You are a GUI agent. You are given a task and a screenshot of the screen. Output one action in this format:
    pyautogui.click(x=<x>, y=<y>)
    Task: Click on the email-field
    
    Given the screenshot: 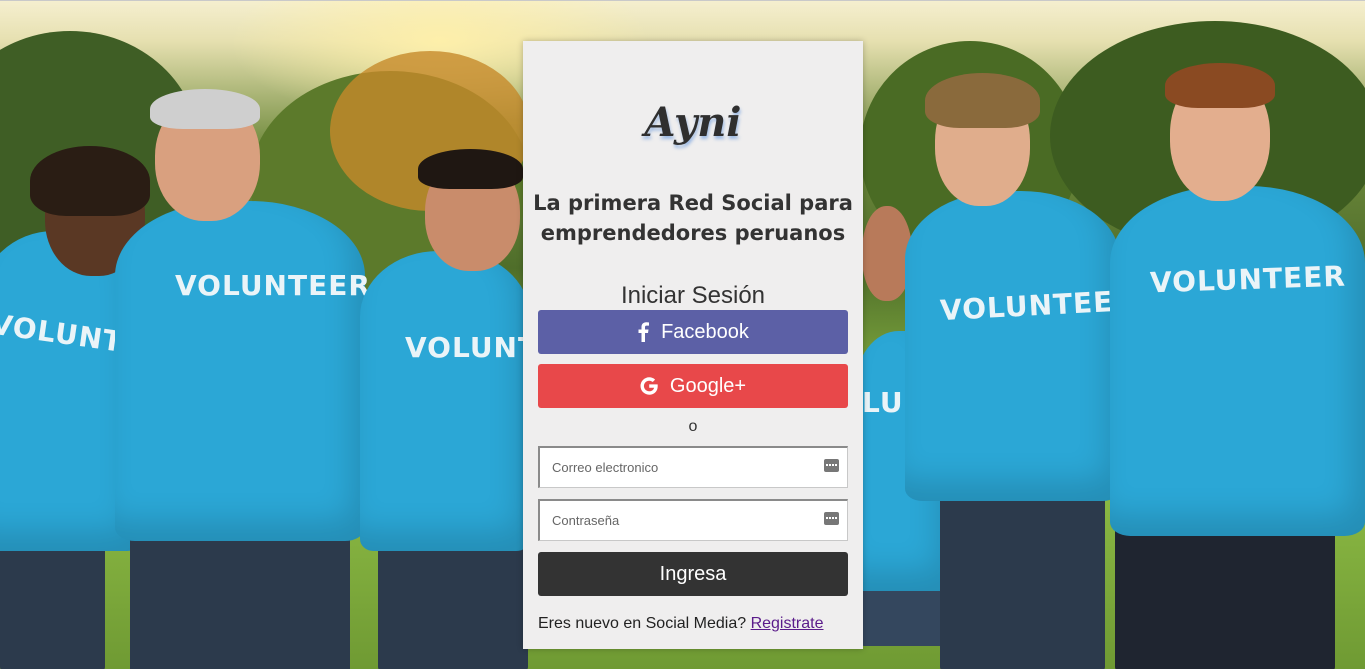 What is the action you would take?
    pyautogui.click(x=693, y=467)
    